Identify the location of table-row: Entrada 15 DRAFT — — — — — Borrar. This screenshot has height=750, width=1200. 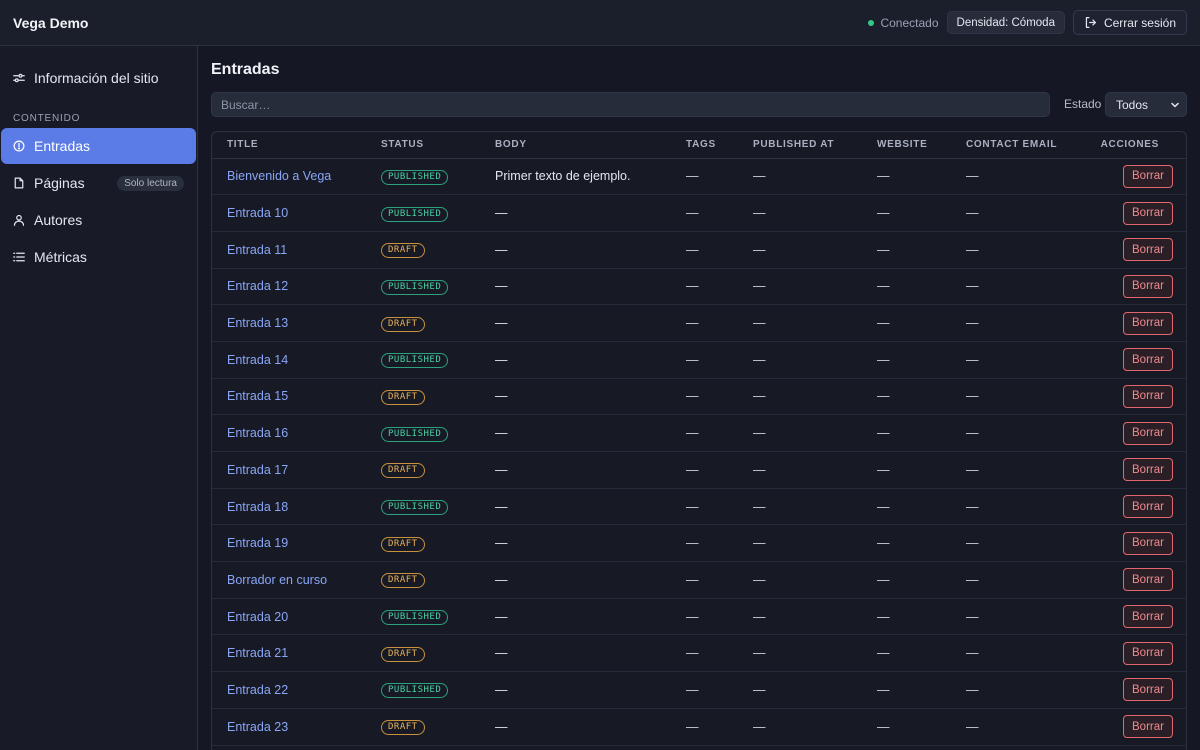
(699, 397).